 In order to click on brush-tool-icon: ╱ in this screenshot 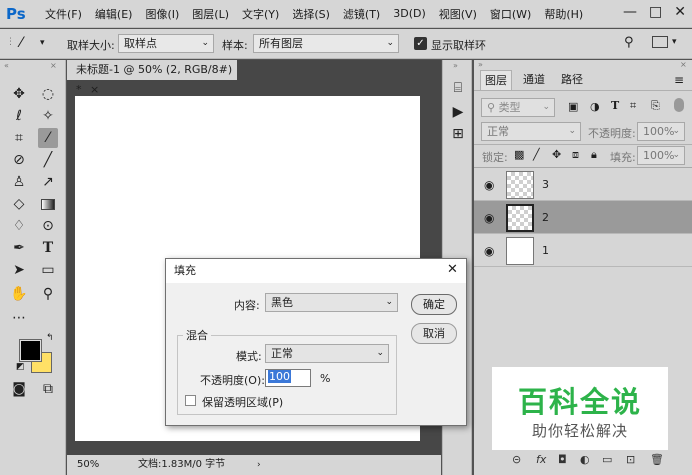, I will do `click(48, 160)`.